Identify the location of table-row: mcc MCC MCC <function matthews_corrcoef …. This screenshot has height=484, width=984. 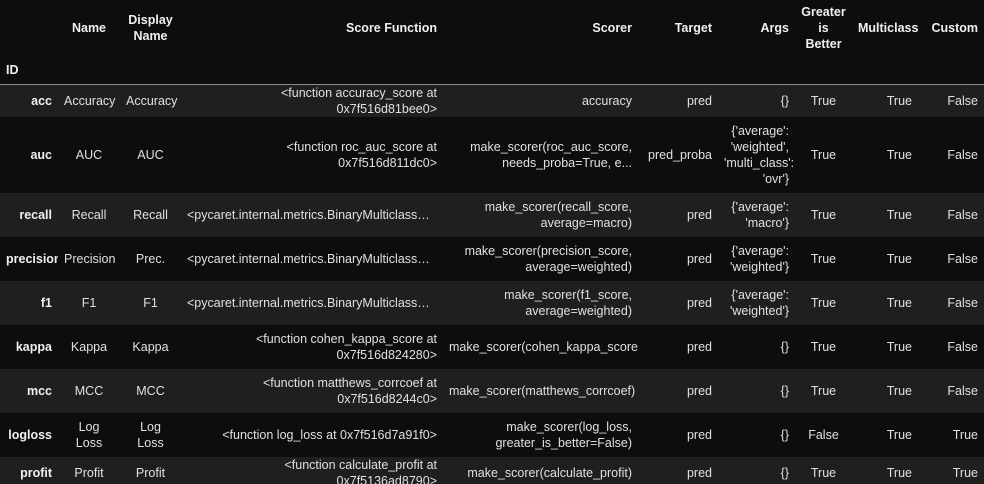
(492, 391).